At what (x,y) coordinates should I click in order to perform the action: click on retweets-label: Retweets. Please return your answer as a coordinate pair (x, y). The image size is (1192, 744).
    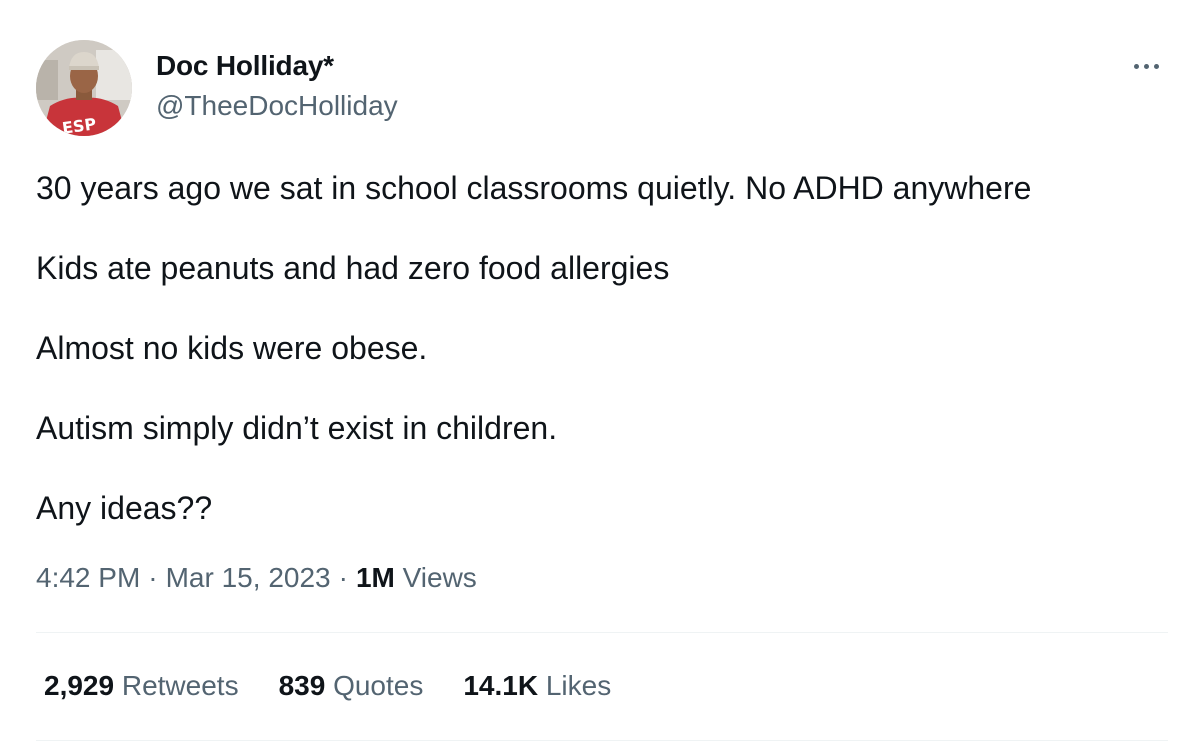
    Looking at the image, I should click on (180, 685).